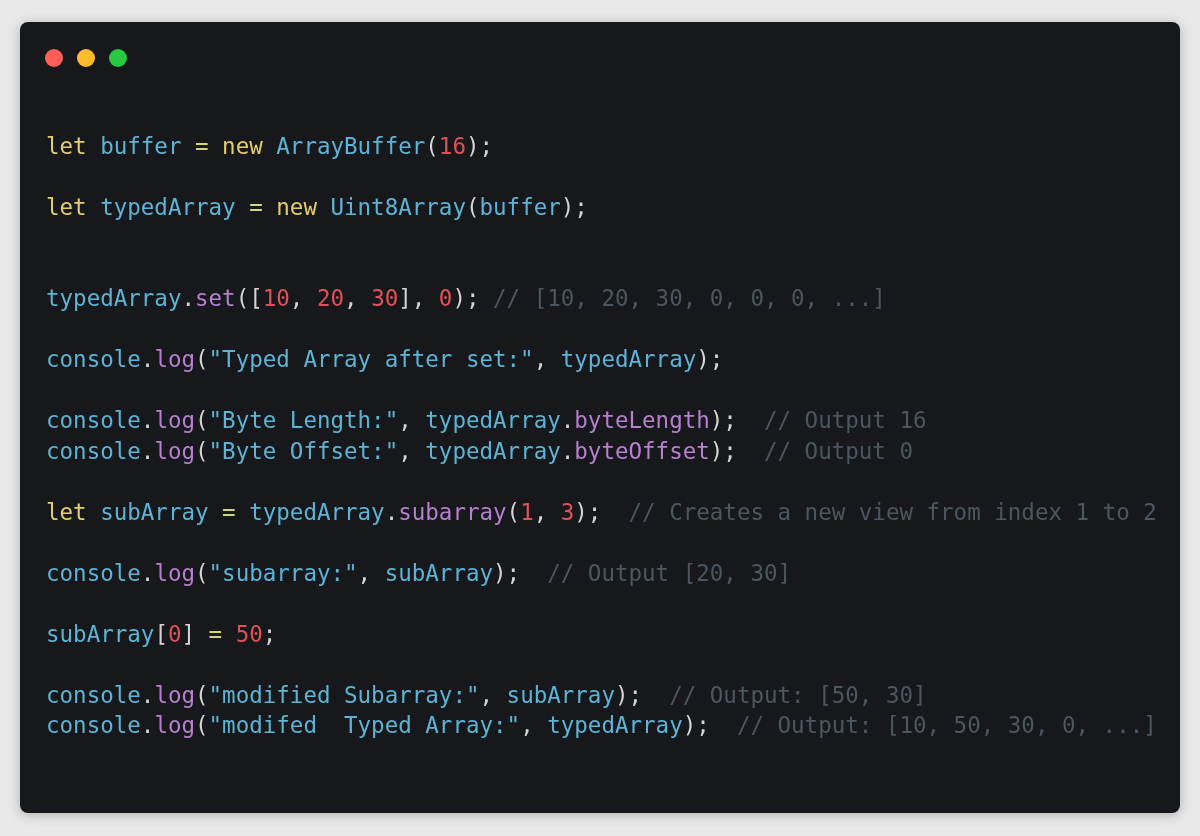  I want to click on code-line: typedArray.set([10, 20, 30], 0); // [10, 20, 30, 0, 0, 0, ...], so click(466, 298).